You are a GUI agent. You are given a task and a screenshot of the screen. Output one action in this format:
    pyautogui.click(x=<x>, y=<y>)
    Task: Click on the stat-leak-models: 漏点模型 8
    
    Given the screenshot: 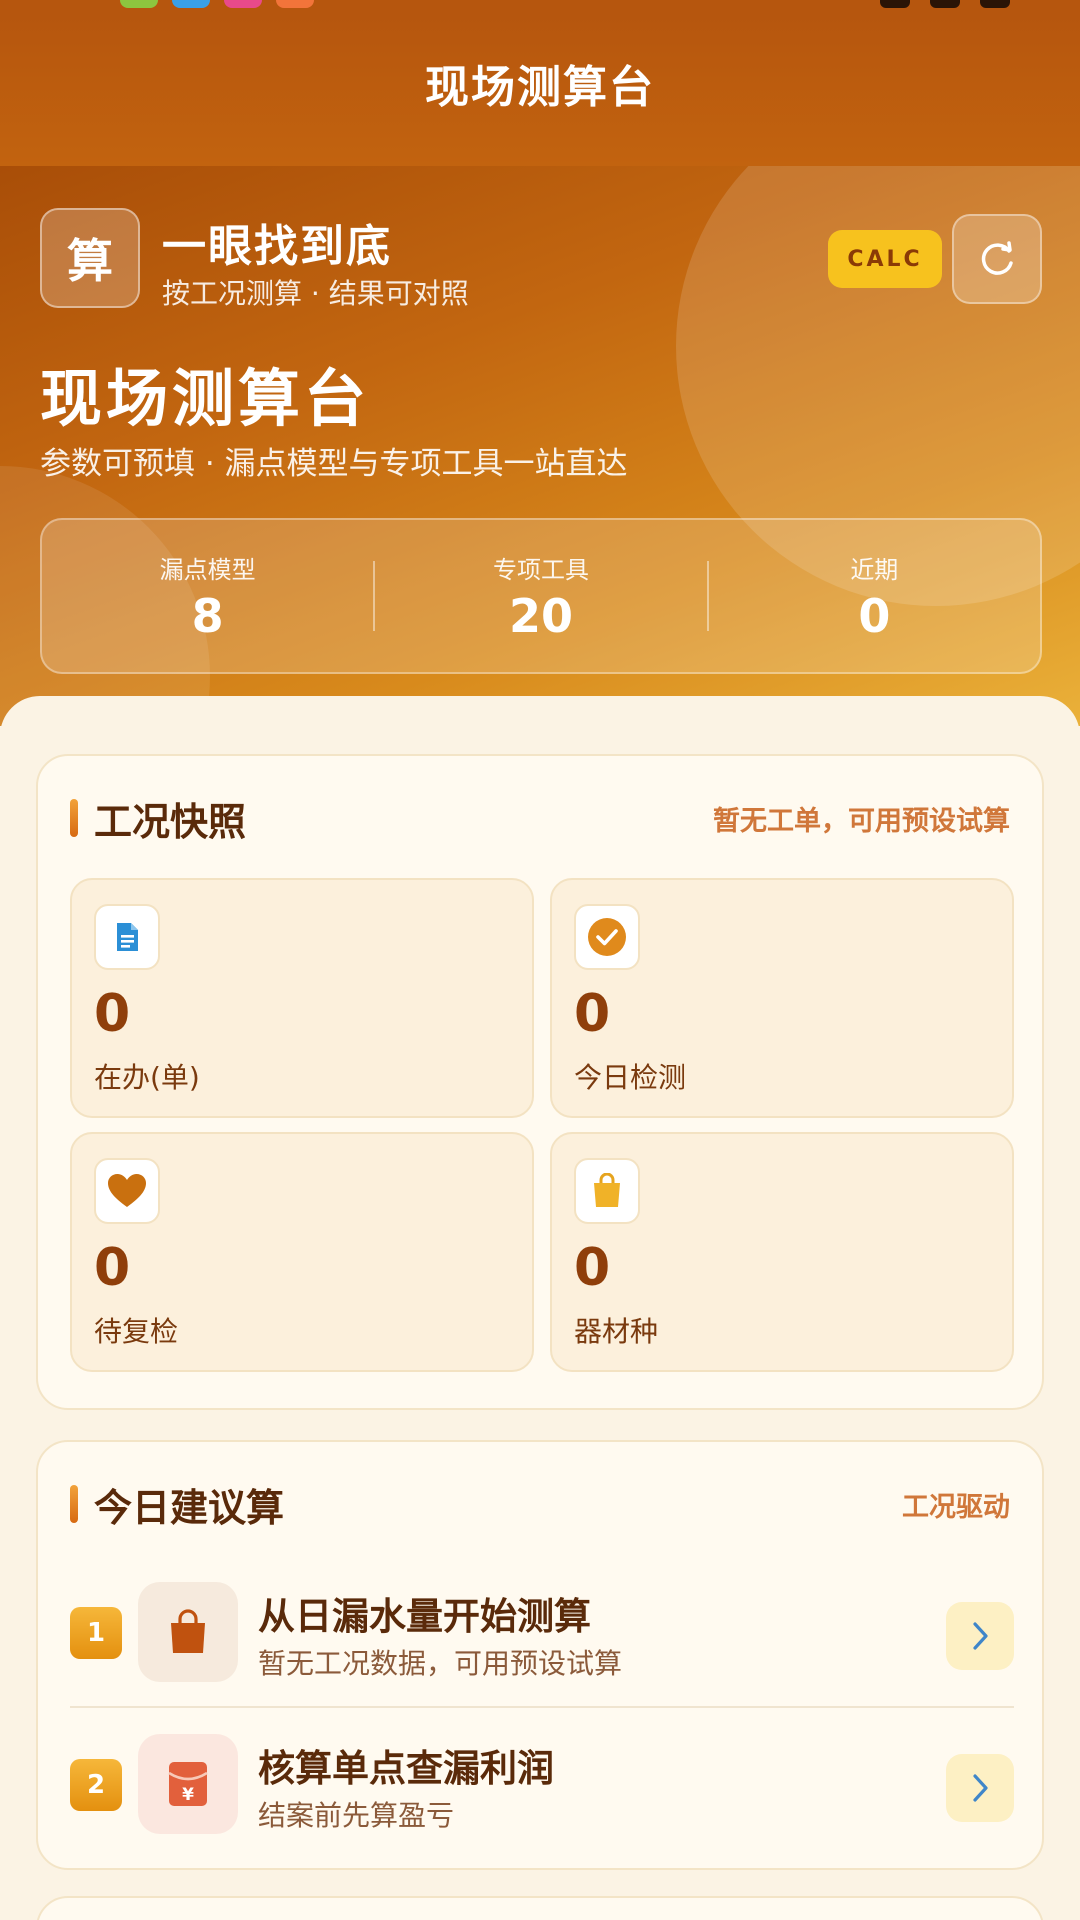 What is the action you would take?
    pyautogui.click(x=207, y=596)
    